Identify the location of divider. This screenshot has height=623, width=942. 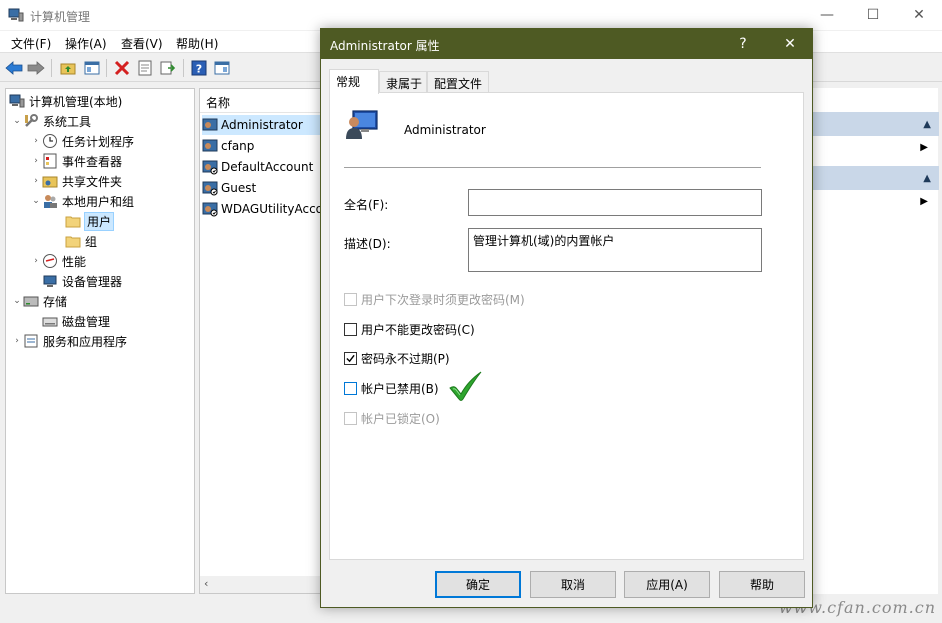
(552, 167).